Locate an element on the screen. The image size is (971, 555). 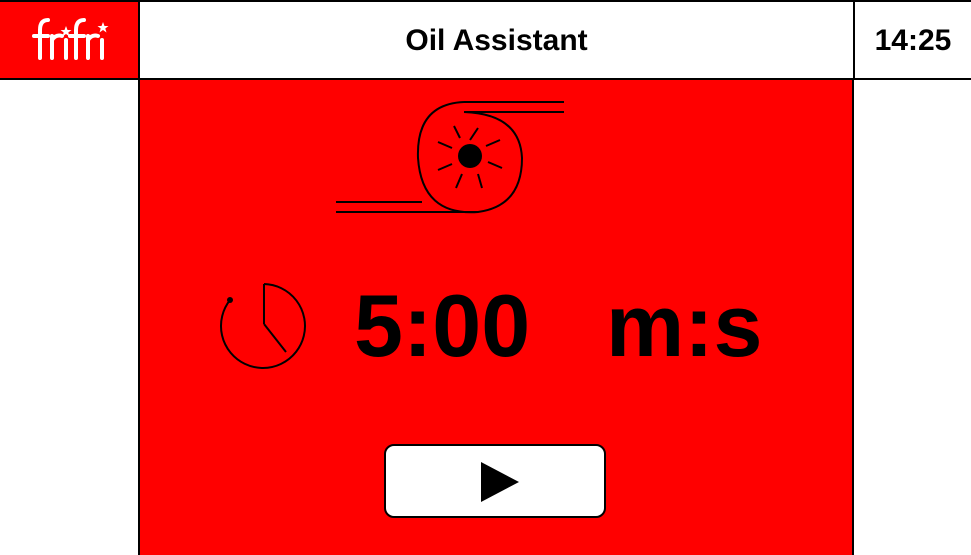
header-bar: Oil Assistant 14:25 is located at coordinates (485, 40).